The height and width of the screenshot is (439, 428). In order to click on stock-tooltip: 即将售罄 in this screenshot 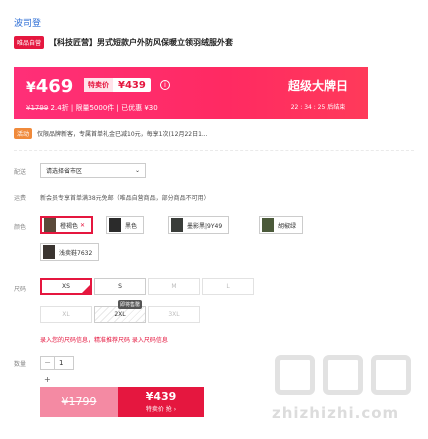, I will do `click(130, 304)`.